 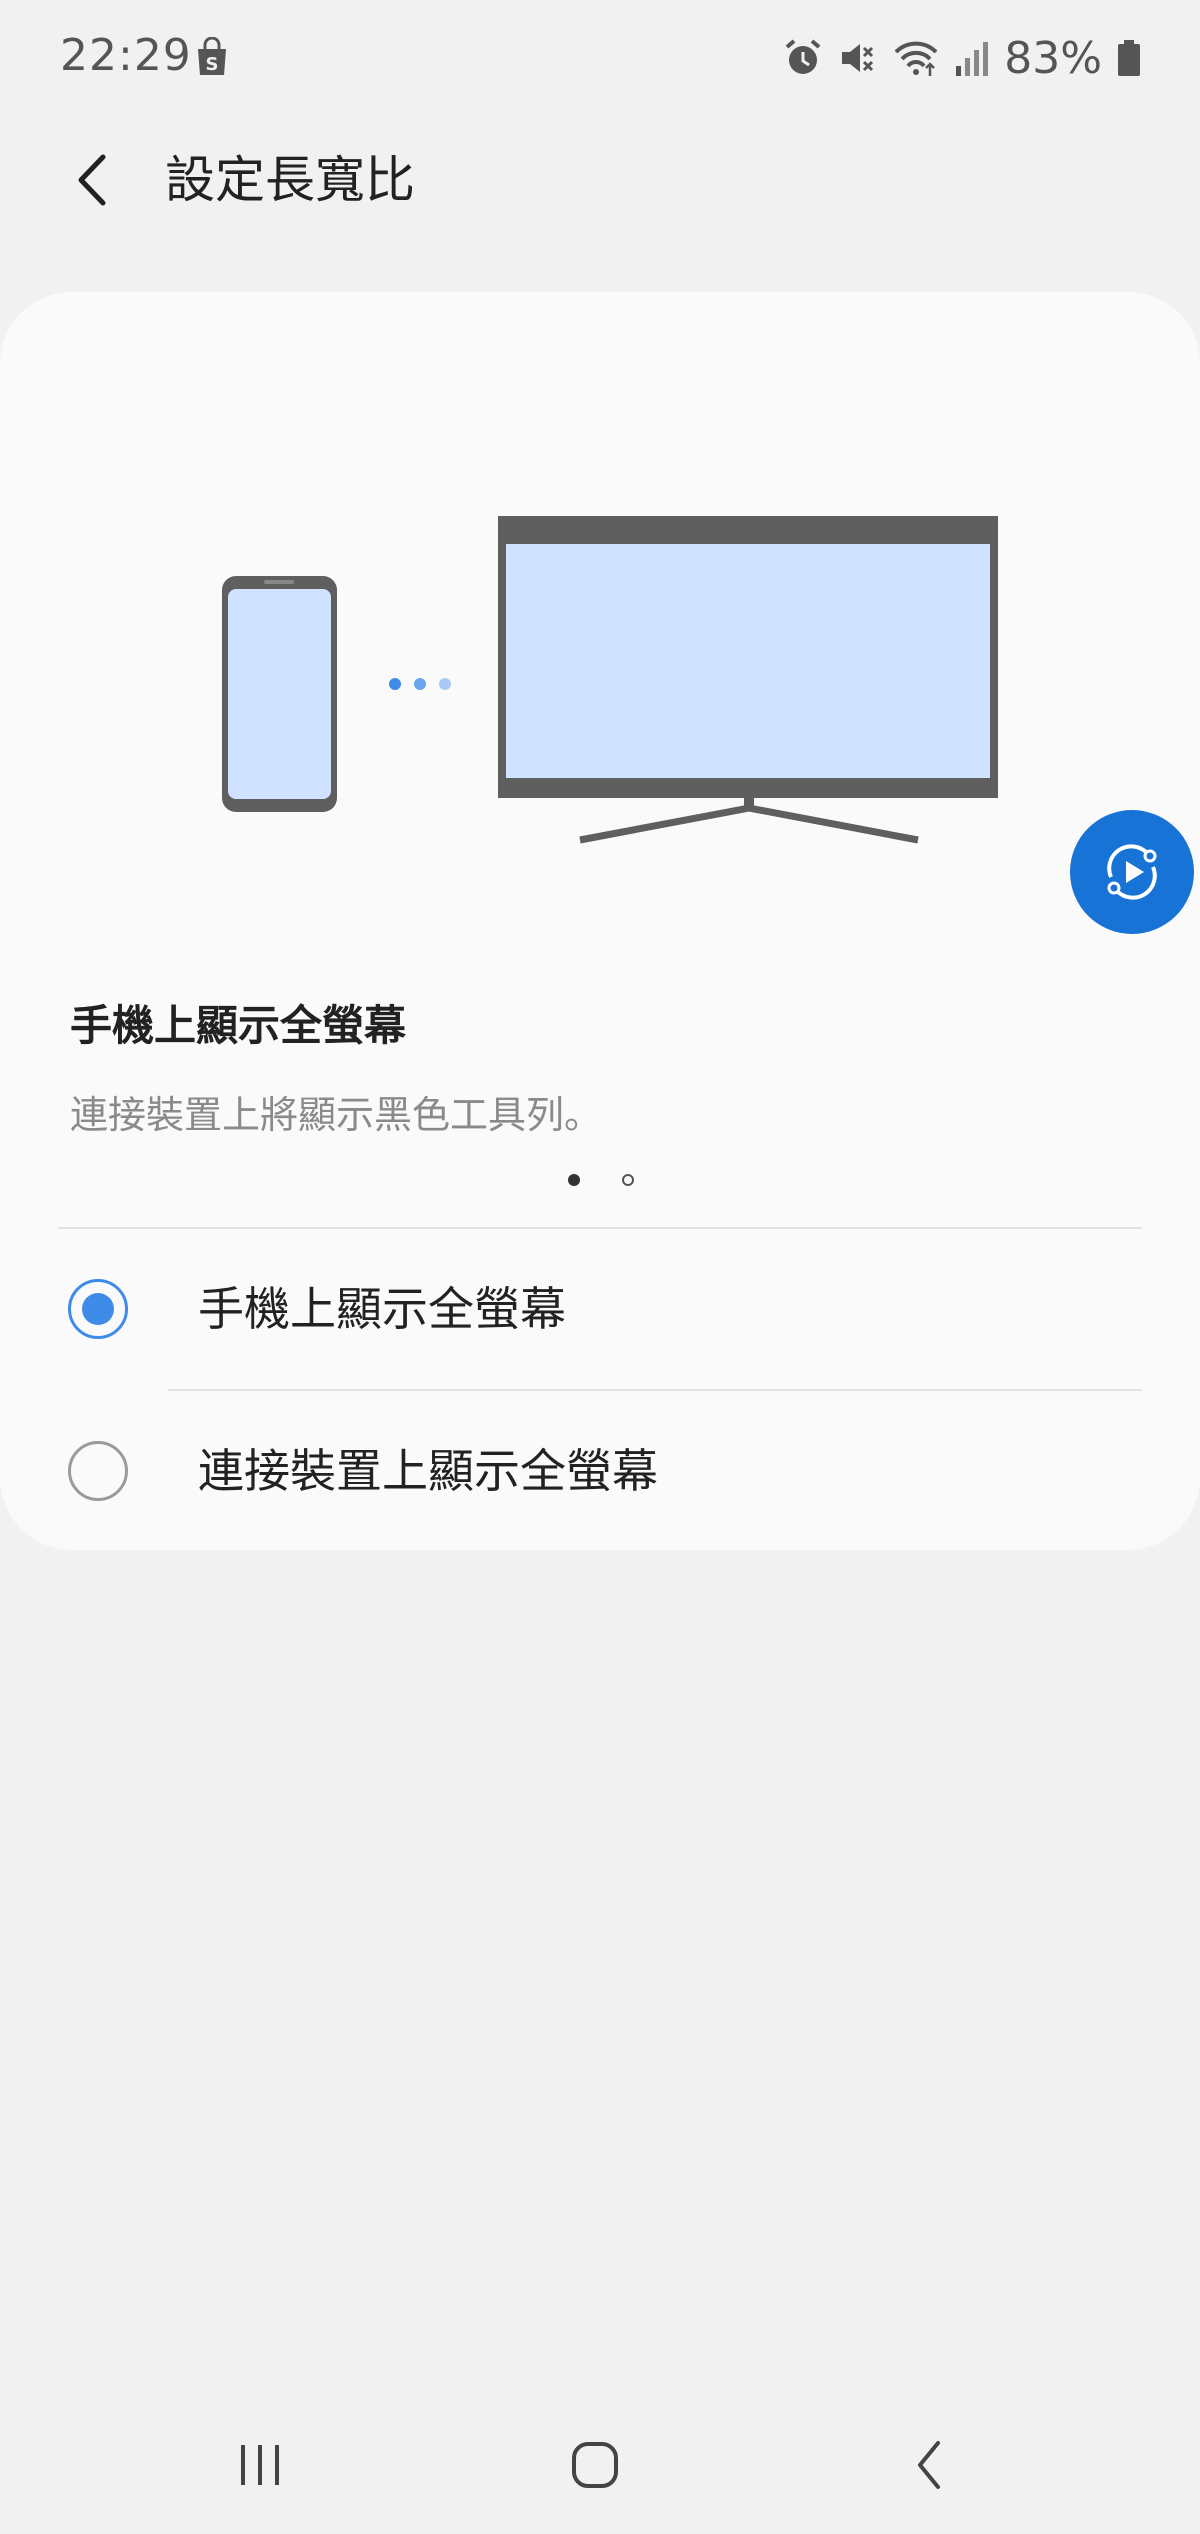 I want to click on battery-icon, so click(x=1129, y=58).